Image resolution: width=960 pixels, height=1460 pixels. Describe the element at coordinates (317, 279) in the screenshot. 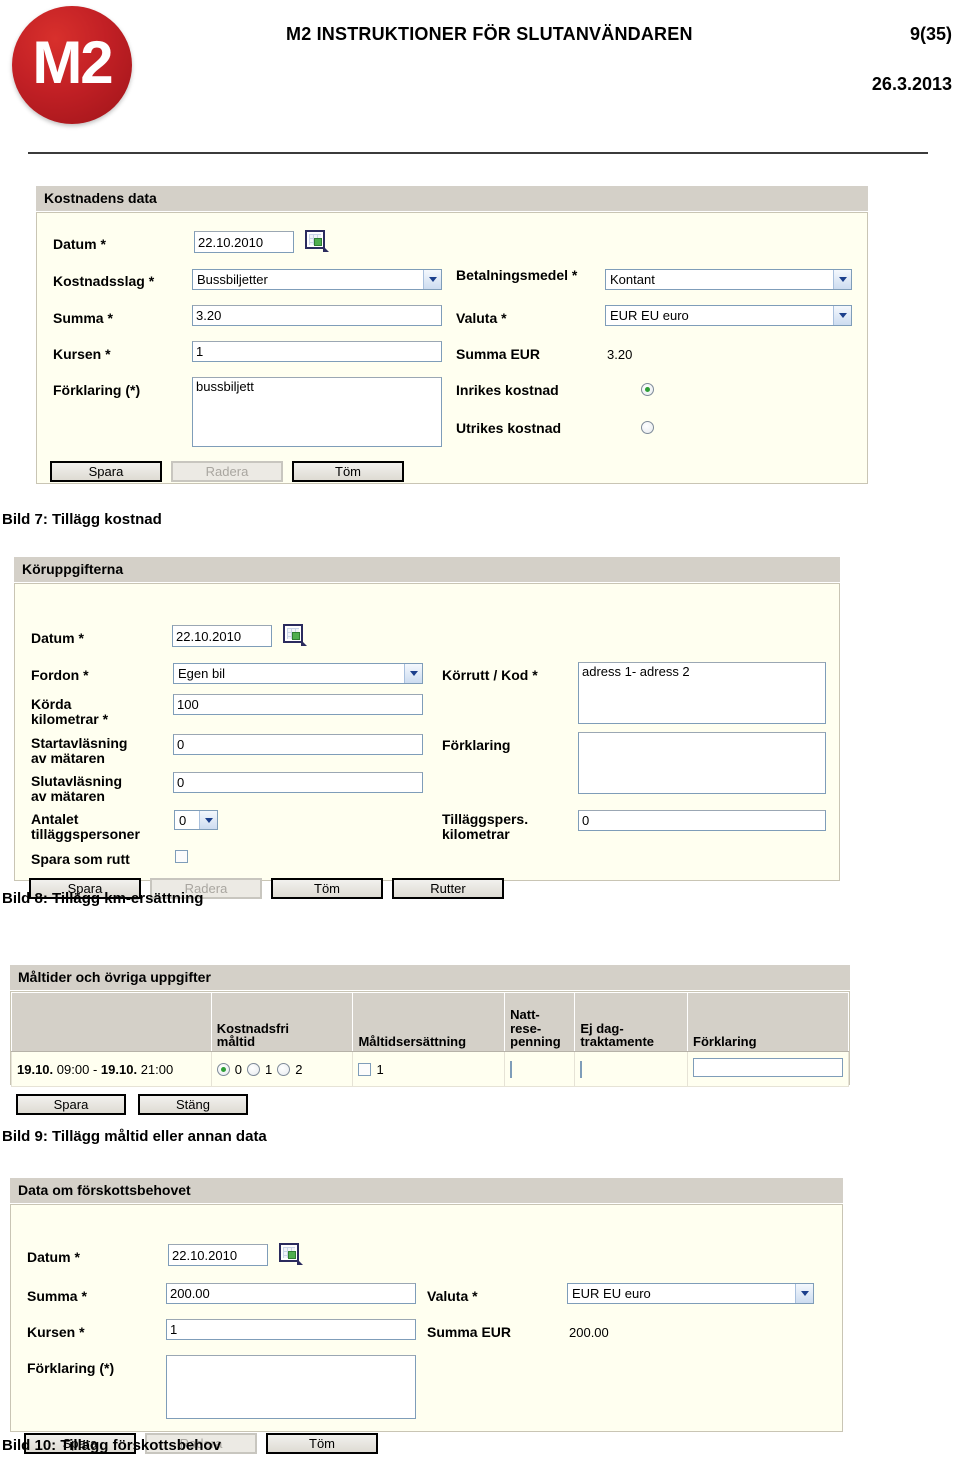

I see `kostnadsslag-select: Bussbiljetter` at that location.